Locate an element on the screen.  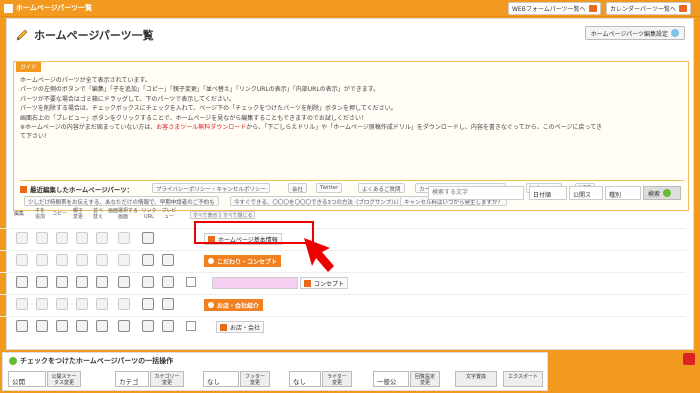
collapse-all-button: すべて閉じる is located at coordinates (238, 215).